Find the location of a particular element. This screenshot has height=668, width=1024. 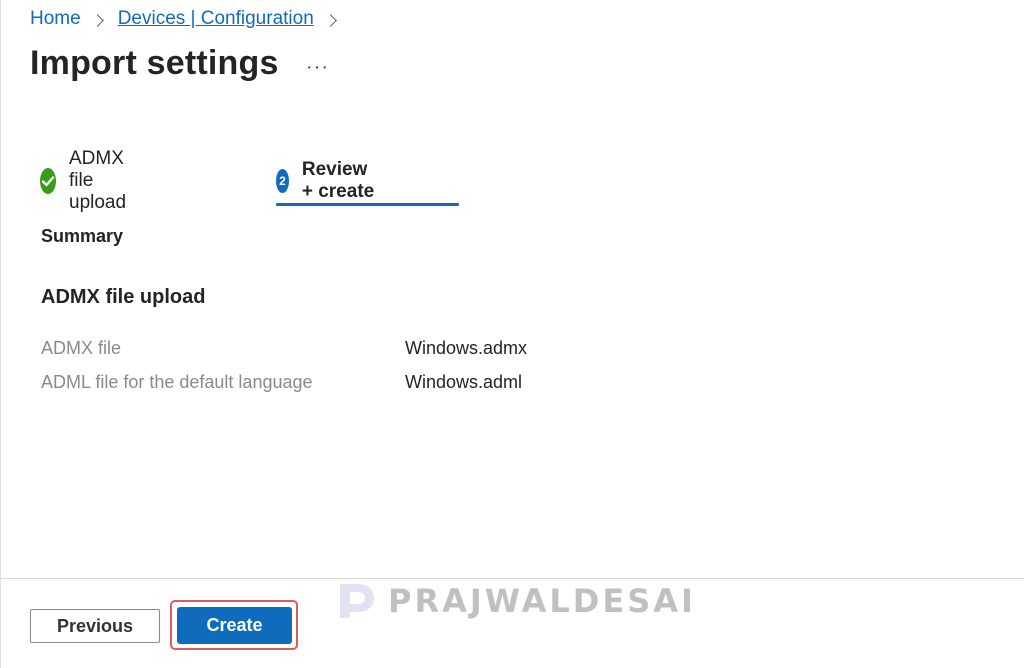

step-admx-file-upload: ADMX file upload is located at coordinates (88, 180).